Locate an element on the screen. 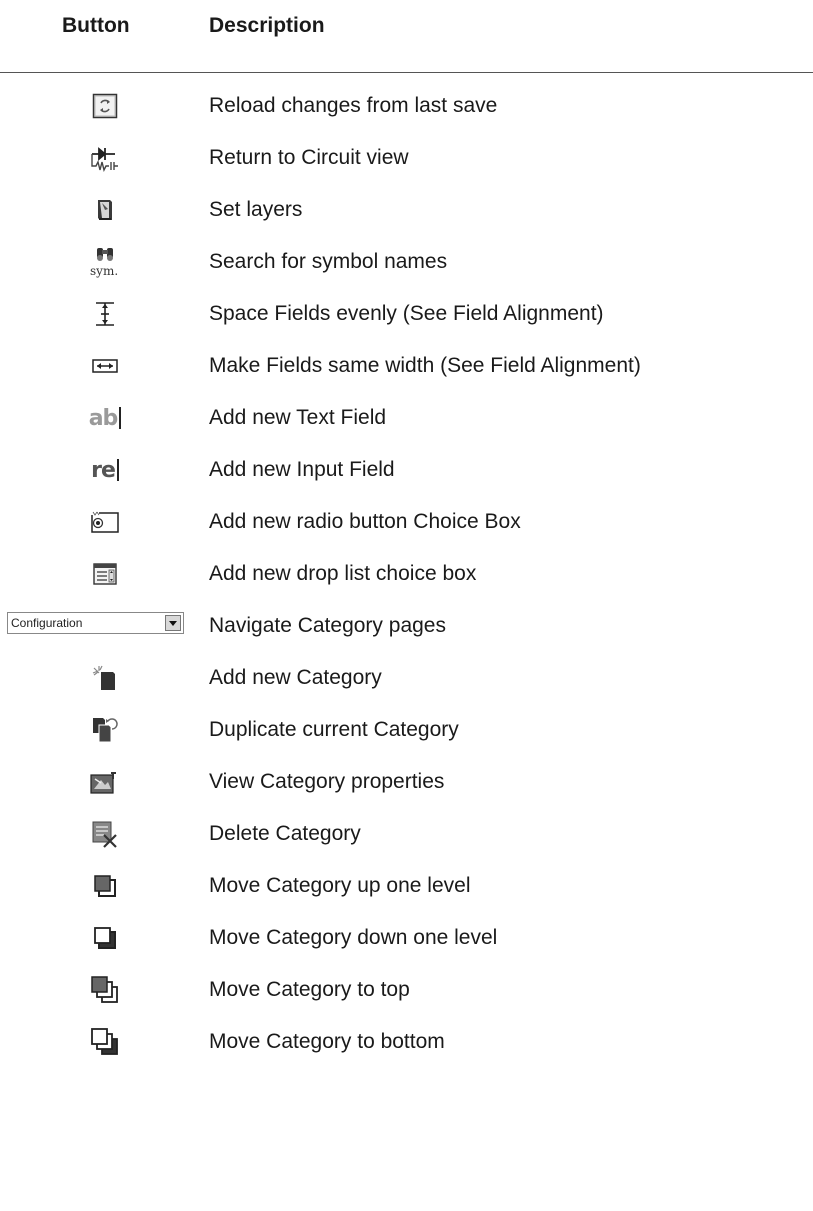 Image resolution: width=813 pixels, height=1211 pixels. table-row: Move Category to top is located at coordinates (406, 990).